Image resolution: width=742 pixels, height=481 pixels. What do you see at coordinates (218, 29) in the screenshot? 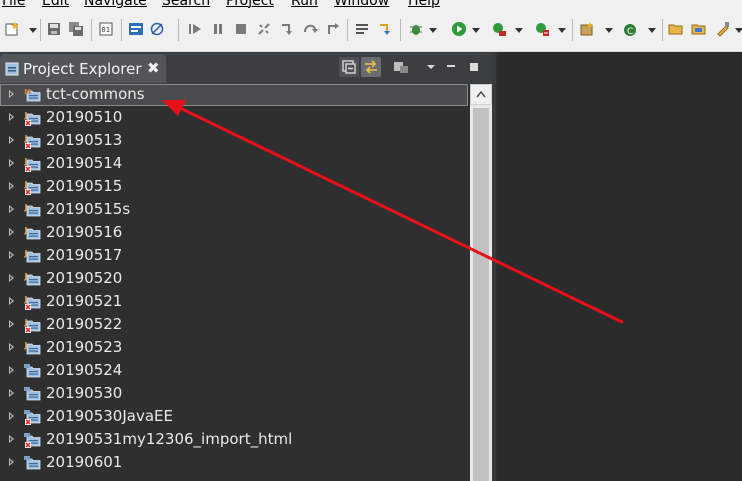
I see `suspend-icon` at bounding box center [218, 29].